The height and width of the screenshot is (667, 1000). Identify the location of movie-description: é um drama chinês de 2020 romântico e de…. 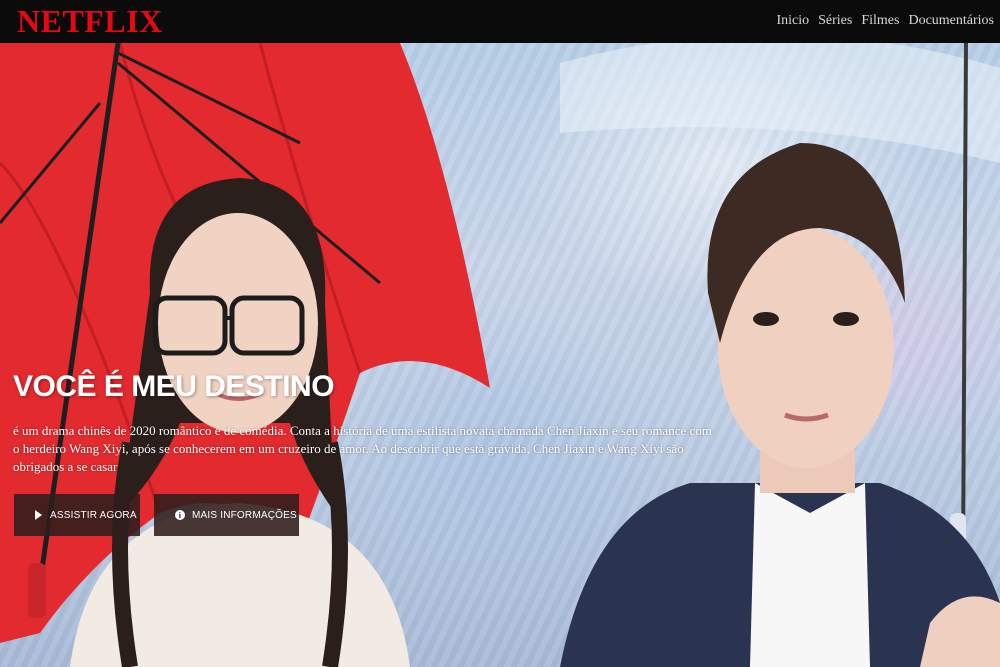
(362, 448).